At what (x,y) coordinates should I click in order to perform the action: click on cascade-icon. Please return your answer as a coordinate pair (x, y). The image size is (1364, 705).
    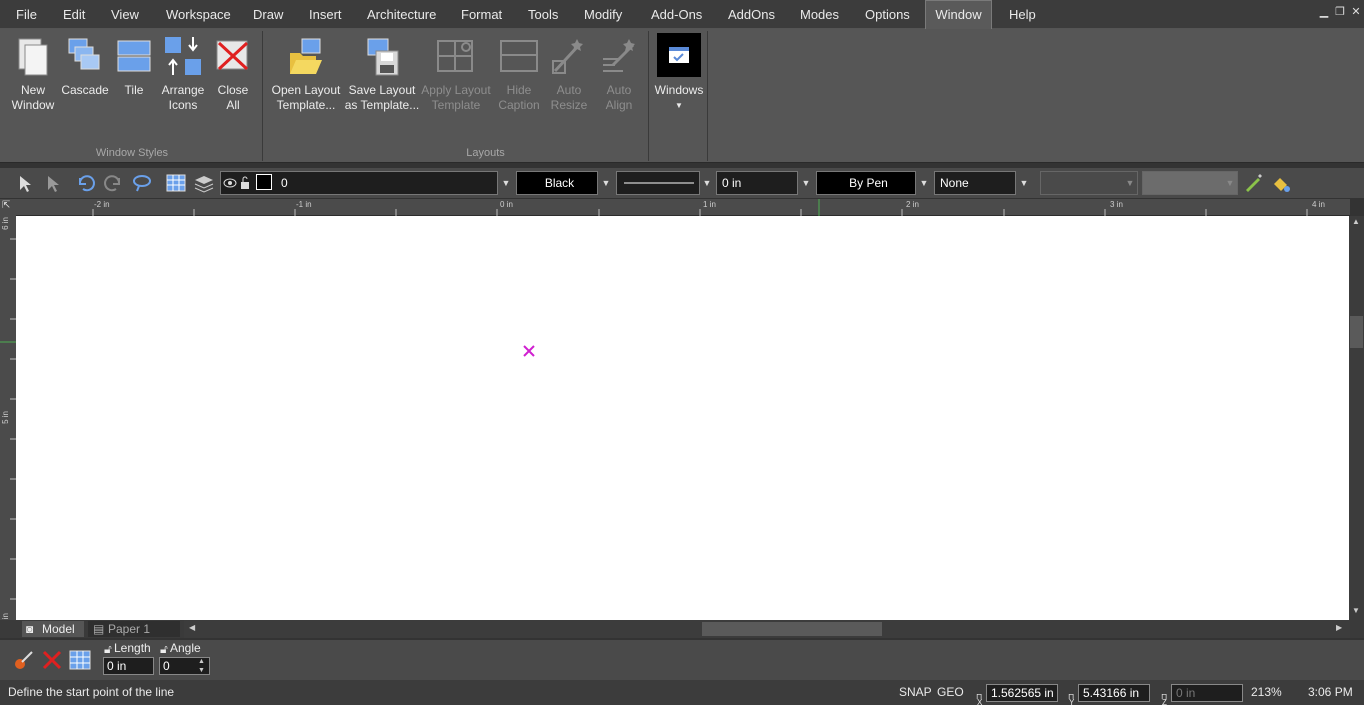
    Looking at the image, I should click on (85, 57).